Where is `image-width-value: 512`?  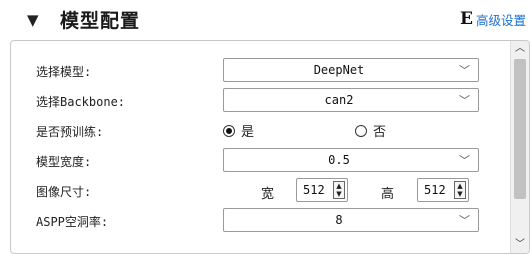
image-width-value: 512 is located at coordinates (314, 190).